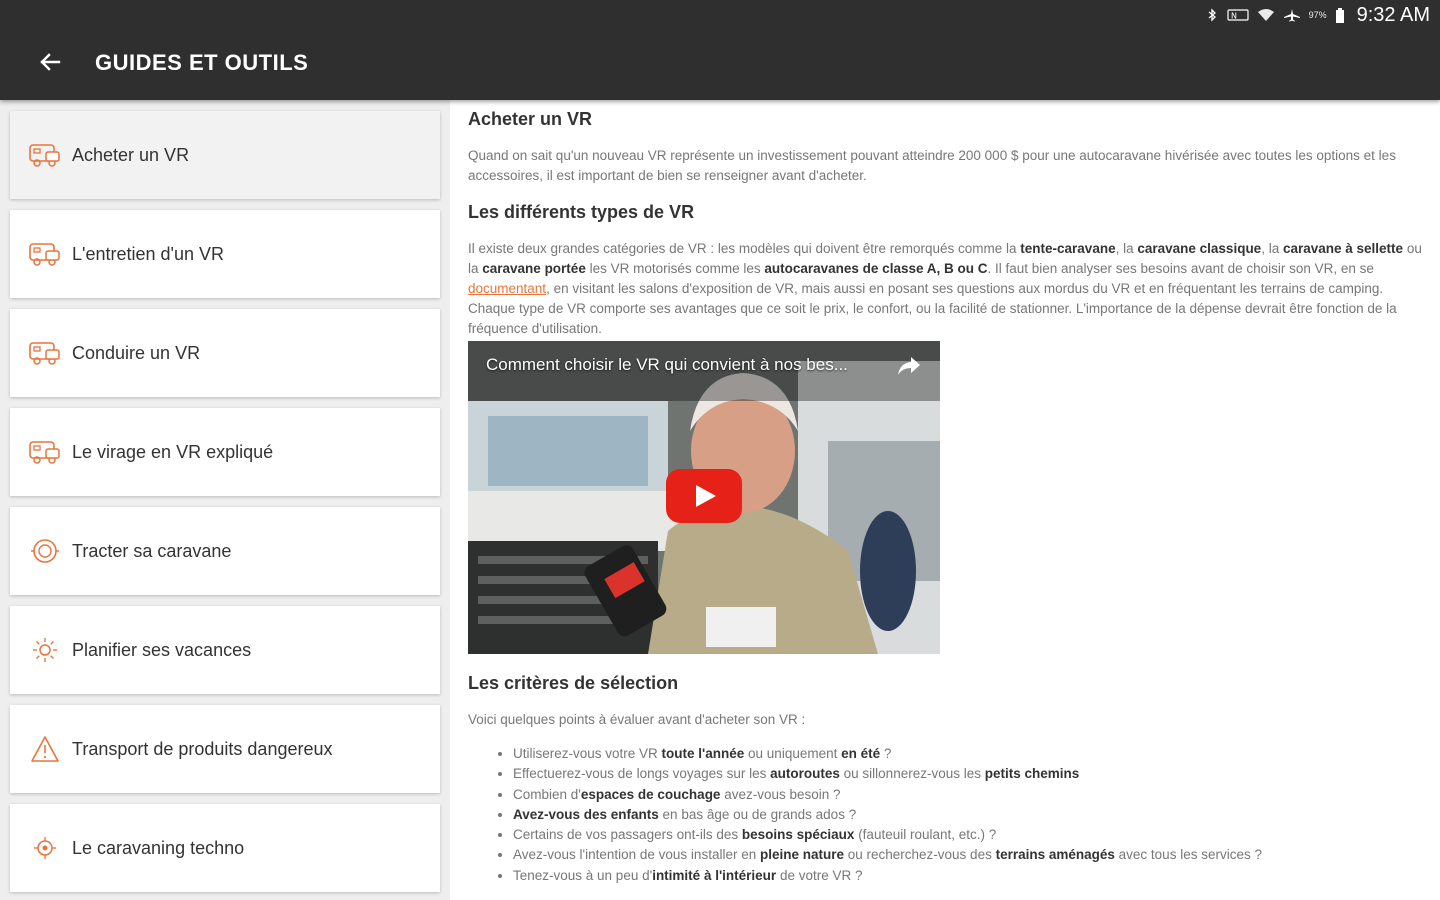  What do you see at coordinates (45, 848) in the screenshot?
I see `gps-icon` at bounding box center [45, 848].